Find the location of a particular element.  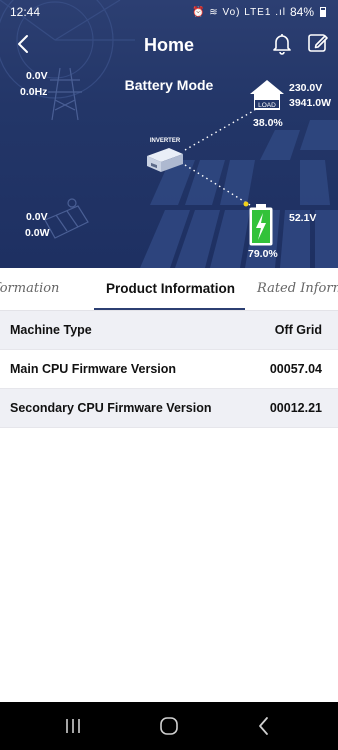

machine-type-label: Machine Type is located at coordinates (51, 330).